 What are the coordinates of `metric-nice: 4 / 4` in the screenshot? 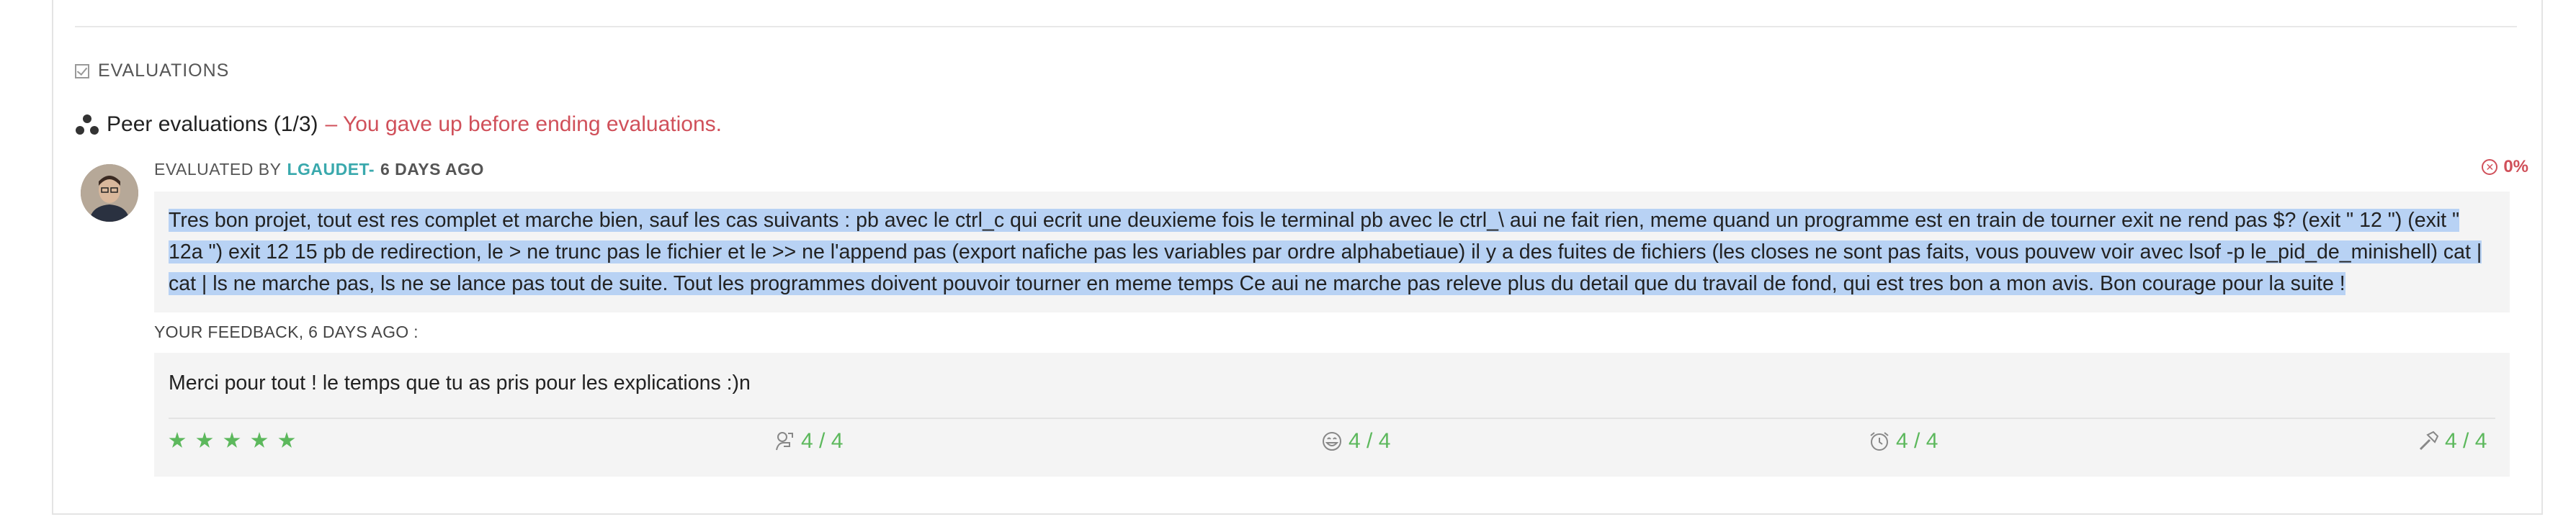 It's located at (808, 441).